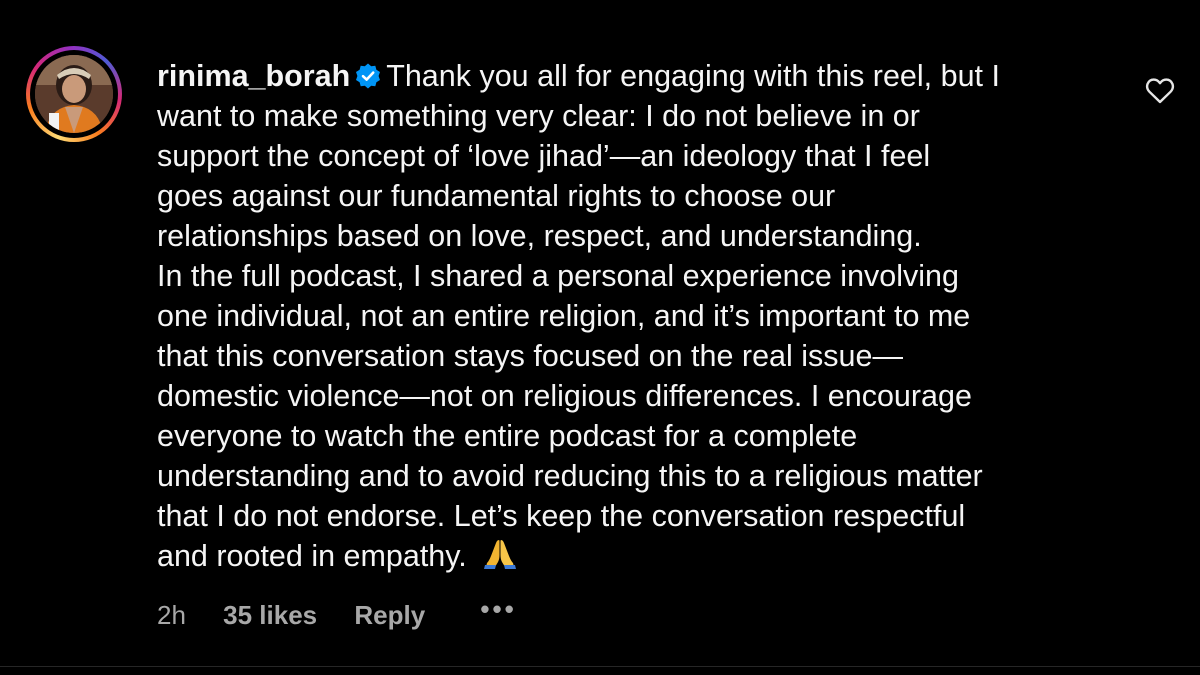 The height and width of the screenshot is (675, 1200). What do you see at coordinates (337, 613) in the screenshot?
I see `comment-meta: 2h 35 likes Reply •••` at bounding box center [337, 613].